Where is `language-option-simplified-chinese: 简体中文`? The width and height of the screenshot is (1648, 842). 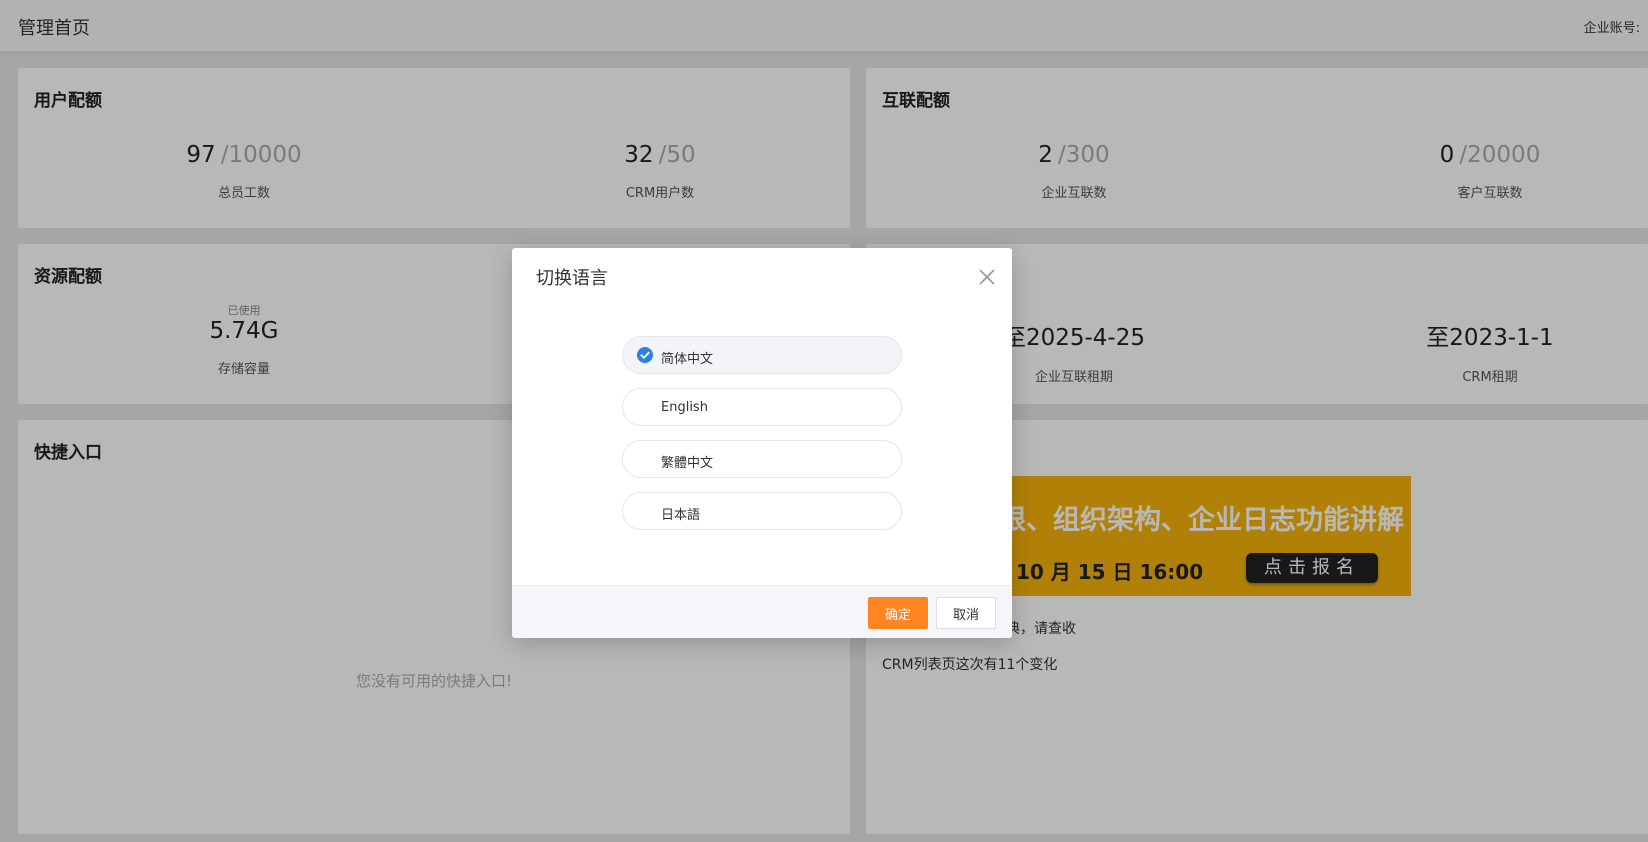 language-option-simplified-chinese: 简体中文 is located at coordinates (762, 355).